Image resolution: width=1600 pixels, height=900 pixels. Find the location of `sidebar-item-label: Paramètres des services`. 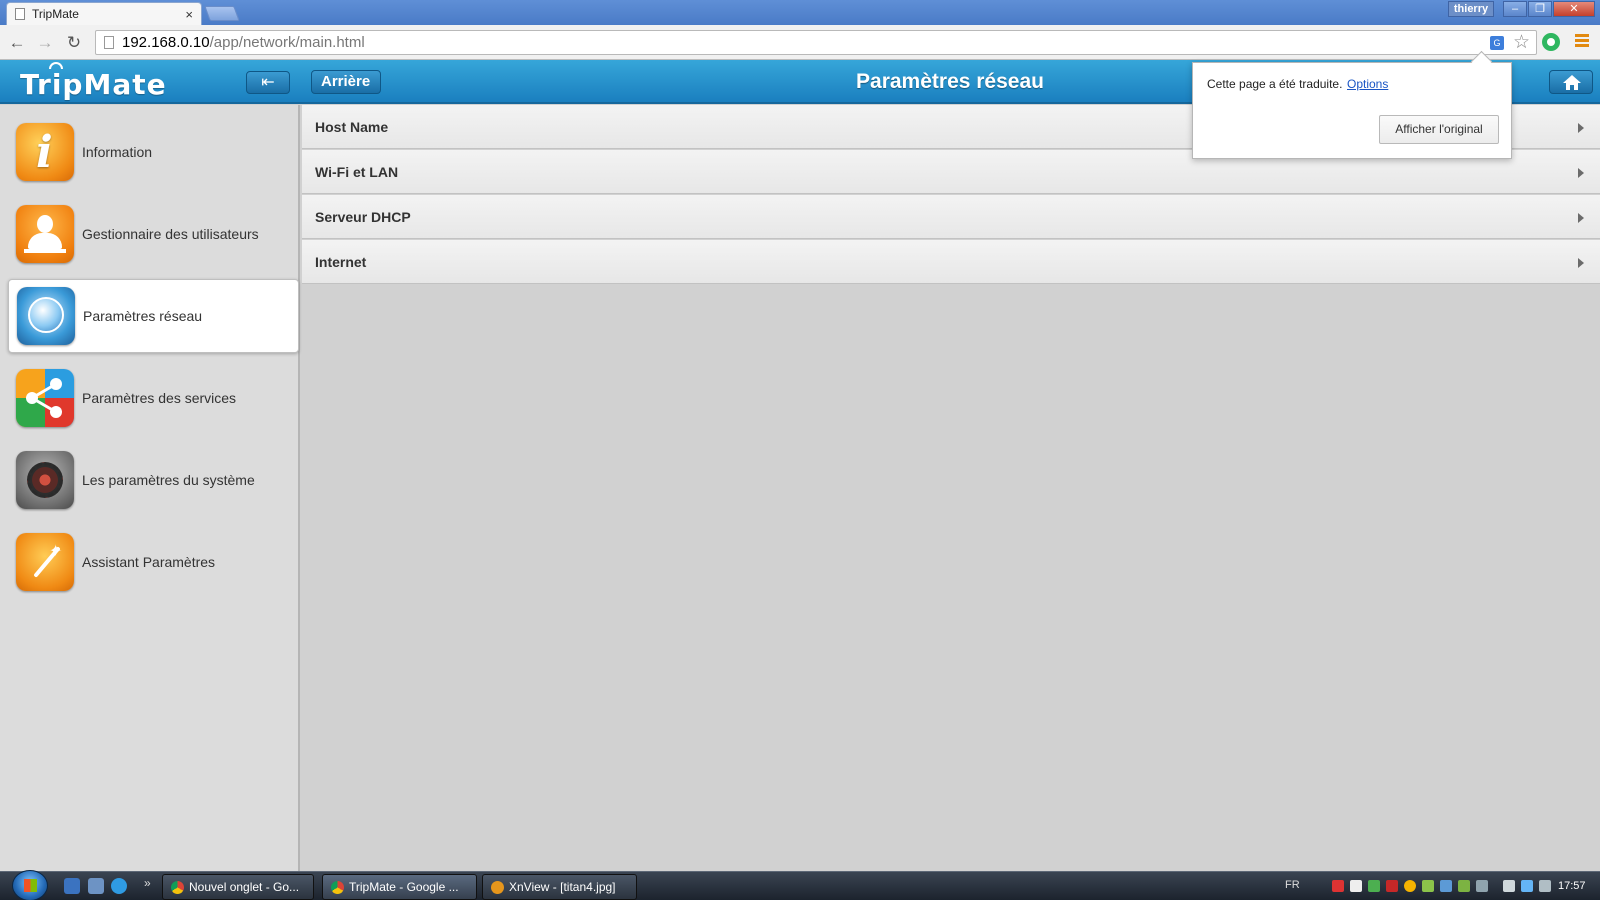

sidebar-item-label: Paramètres des services is located at coordinates (159, 398).